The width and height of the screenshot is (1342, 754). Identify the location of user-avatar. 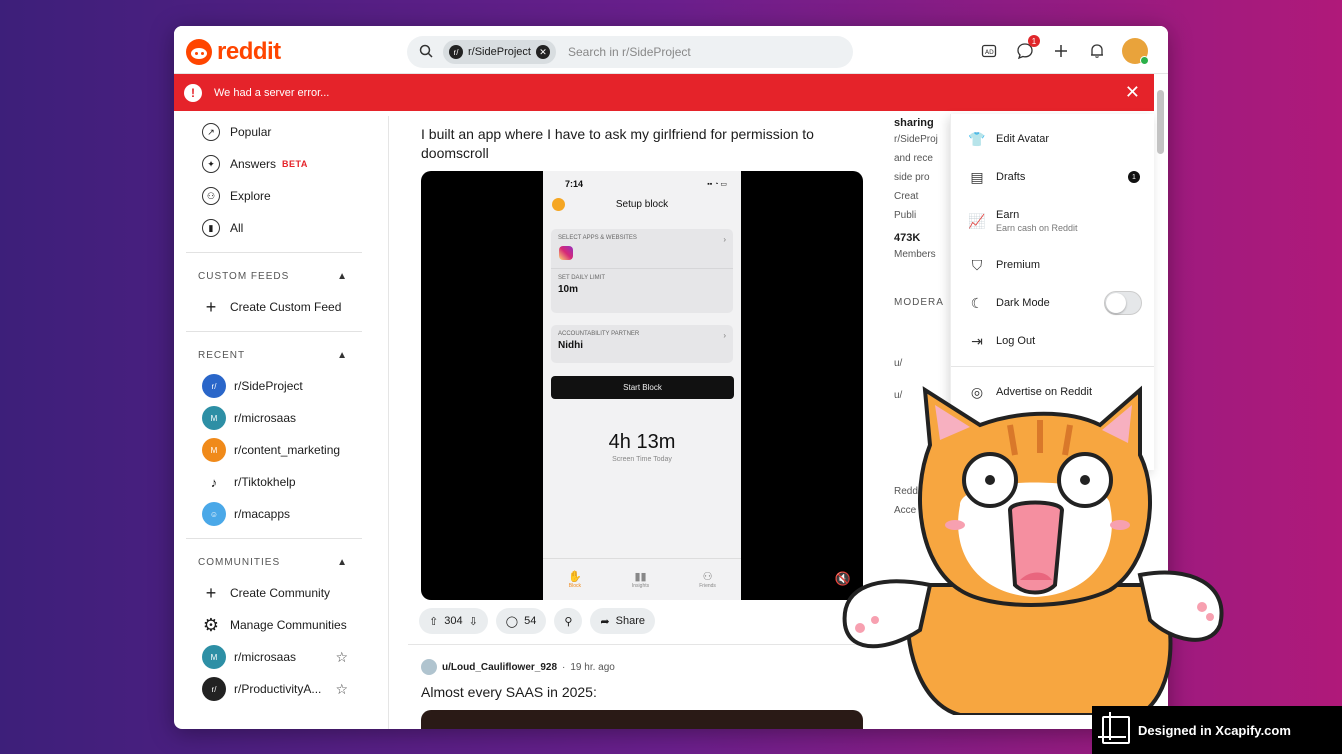
(1135, 51).